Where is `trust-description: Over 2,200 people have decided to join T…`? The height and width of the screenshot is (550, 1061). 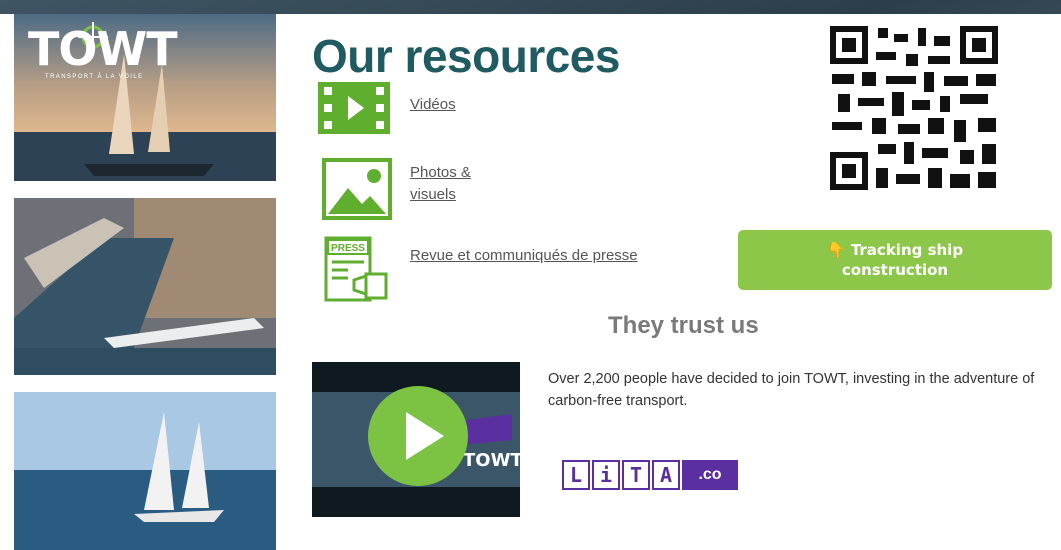 trust-description: Over 2,200 people have decided to join T… is located at coordinates (791, 390).